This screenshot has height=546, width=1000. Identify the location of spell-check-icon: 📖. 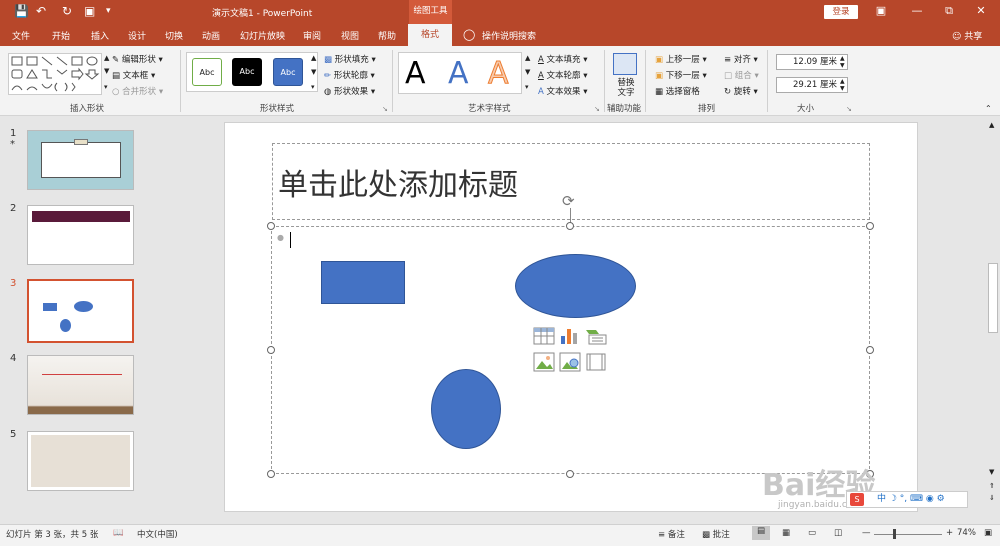
(118, 533).